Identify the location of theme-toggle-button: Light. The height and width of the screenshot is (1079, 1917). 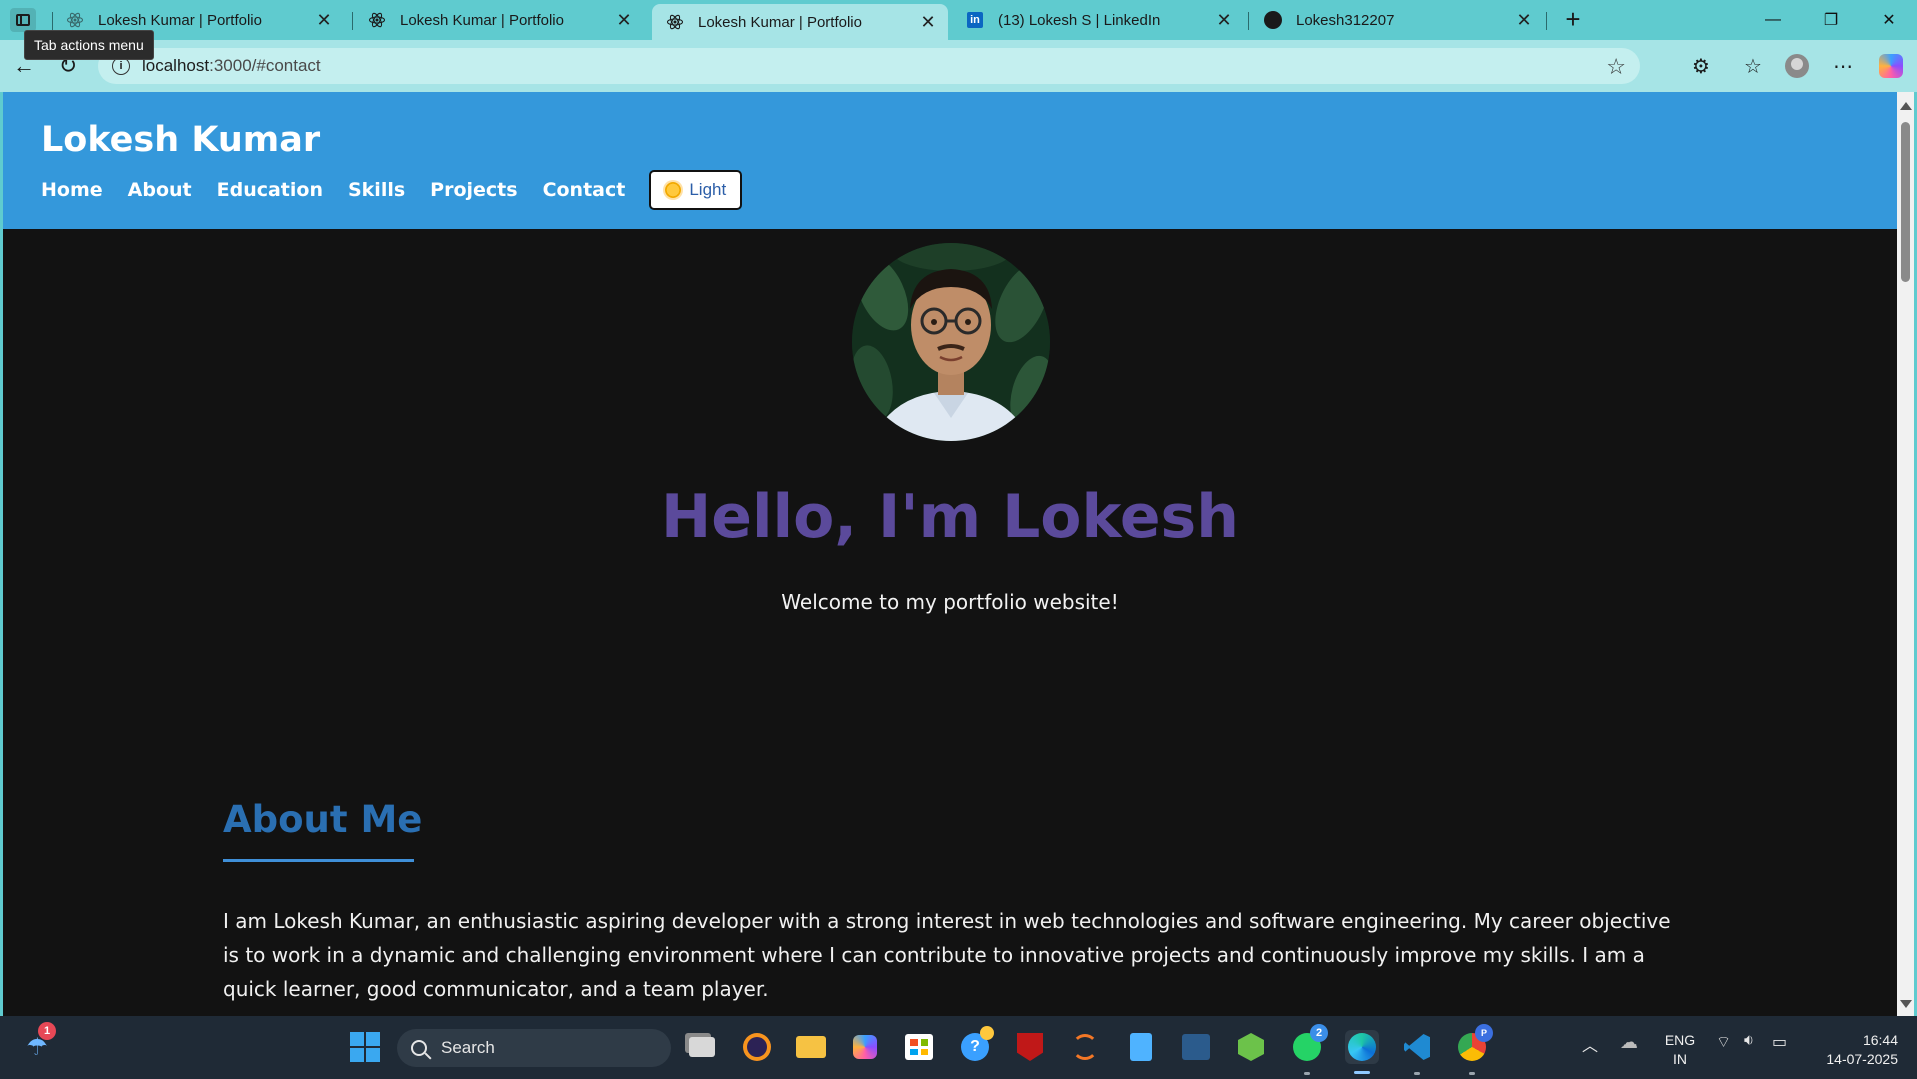
(696, 190).